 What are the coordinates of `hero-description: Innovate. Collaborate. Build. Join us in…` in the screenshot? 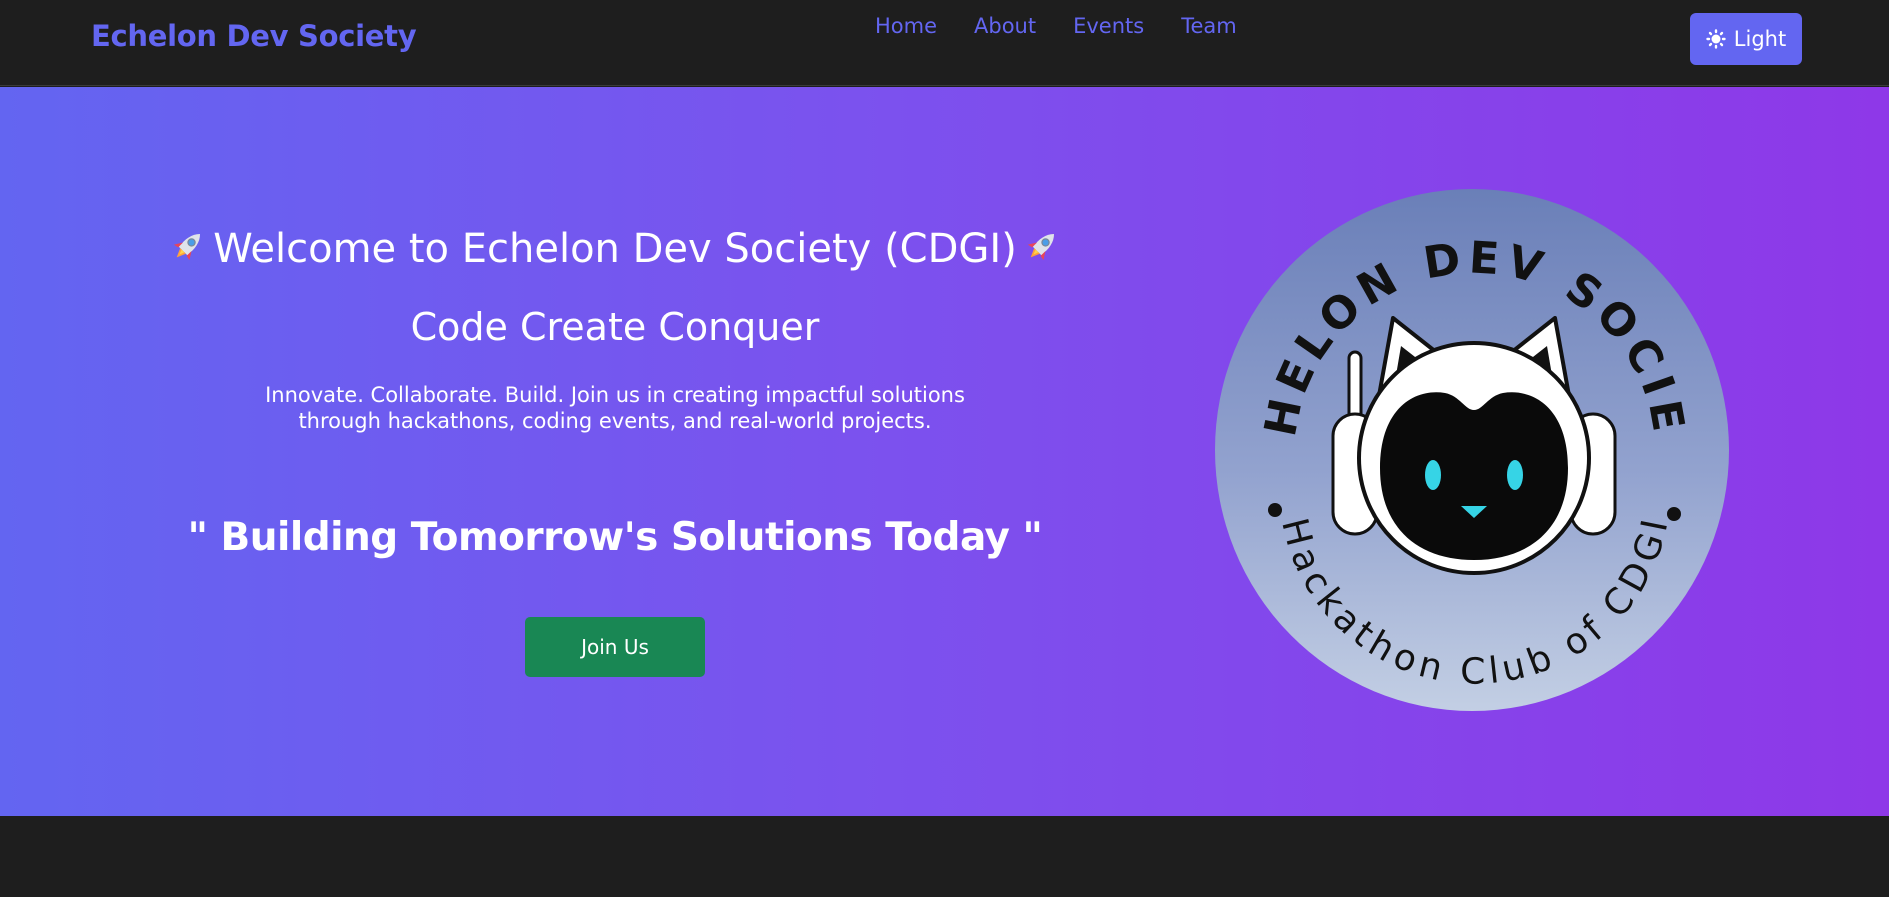 It's located at (615, 408).